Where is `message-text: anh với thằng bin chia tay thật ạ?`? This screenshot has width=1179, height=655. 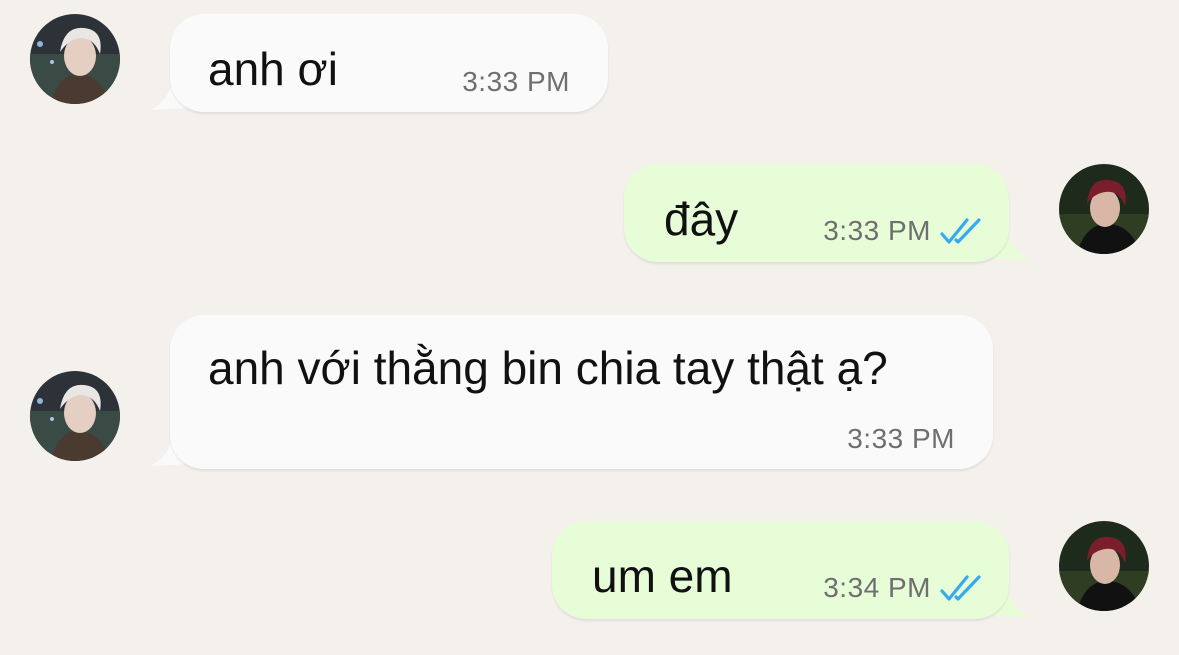
message-text: anh với thằng bin chia tay thật ạ? is located at coordinates (548, 368).